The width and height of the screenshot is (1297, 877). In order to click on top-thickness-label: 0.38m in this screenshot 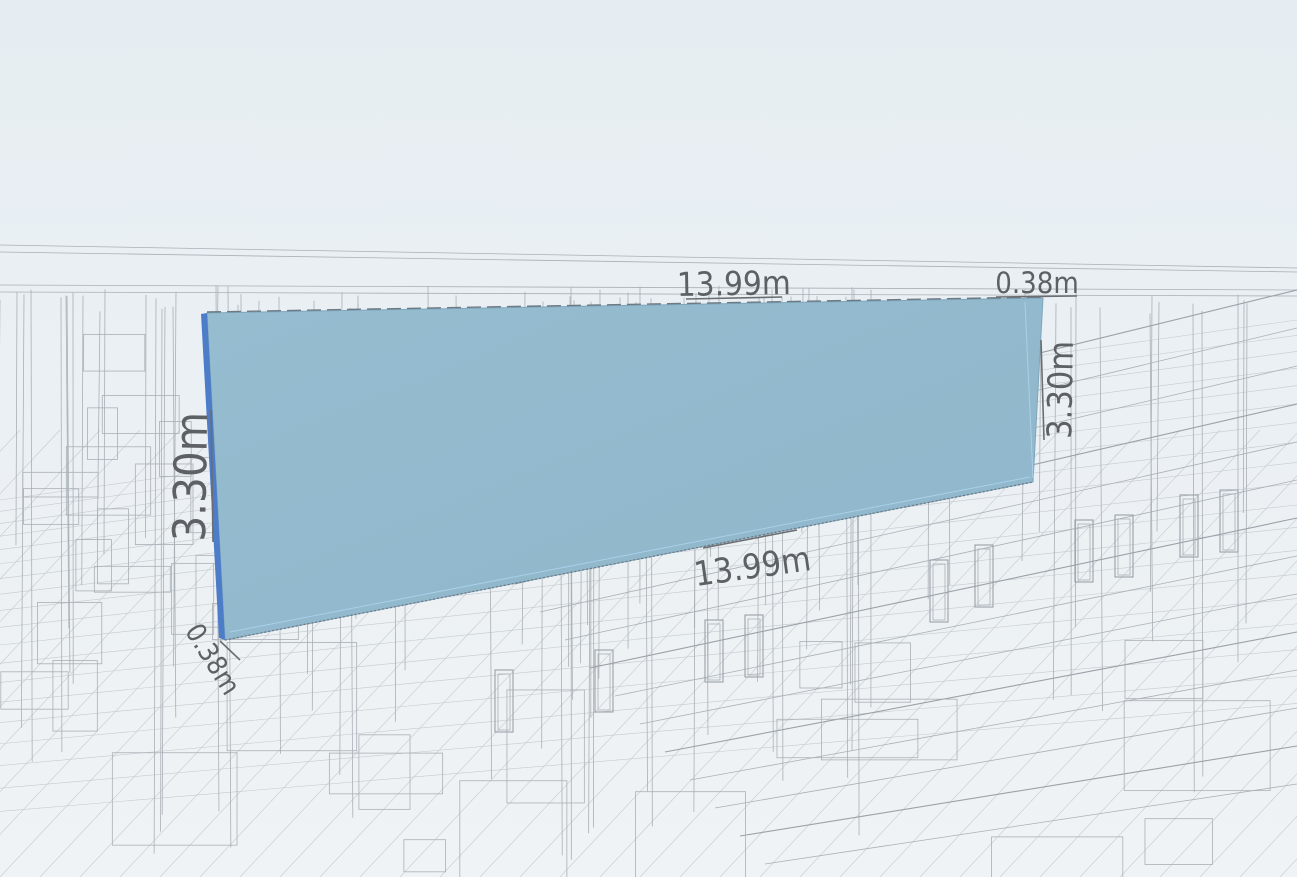, I will do `click(1037, 283)`.